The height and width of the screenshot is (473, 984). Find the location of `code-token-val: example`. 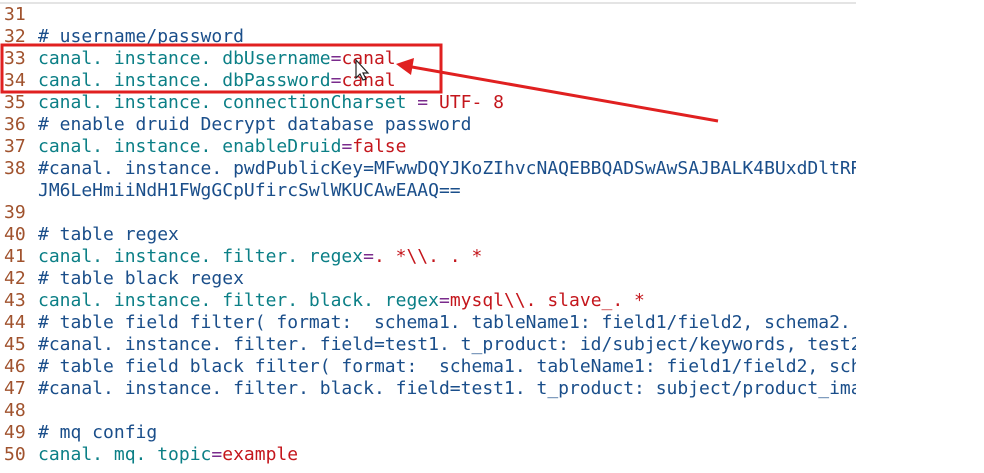

code-token-val: example is located at coordinates (260, 454).